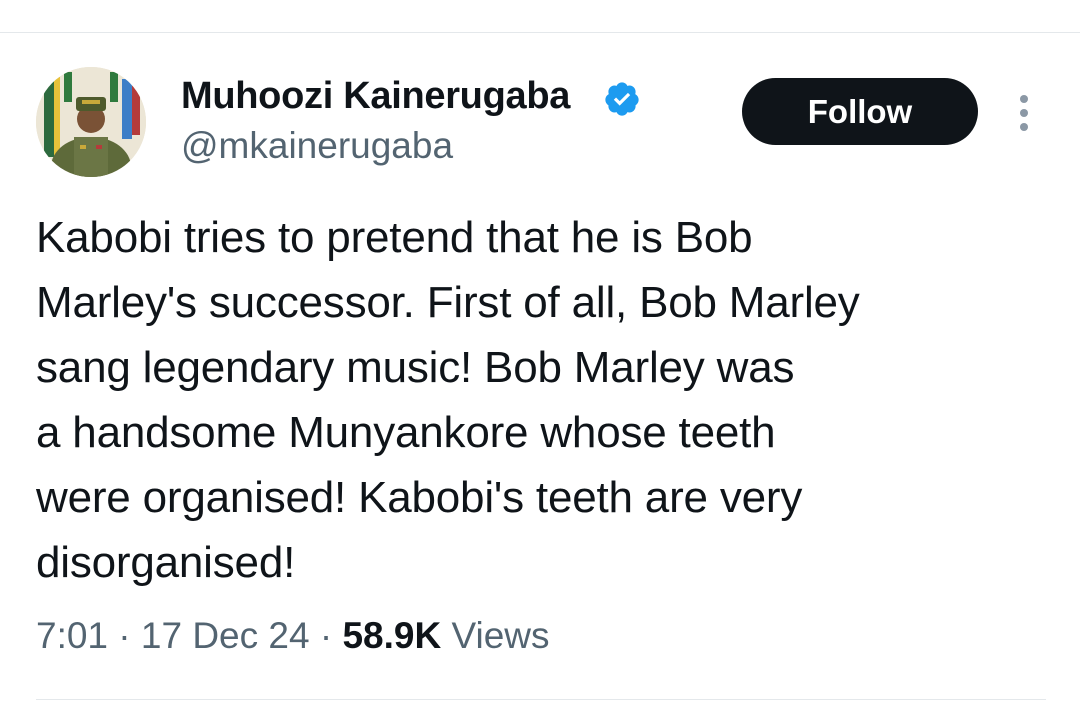 The width and height of the screenshot is (1080, 723). What do you see at coordinates (860, 111) in the screenshot?
I see `follow-button: Follow` at bounding box center [860, 111].